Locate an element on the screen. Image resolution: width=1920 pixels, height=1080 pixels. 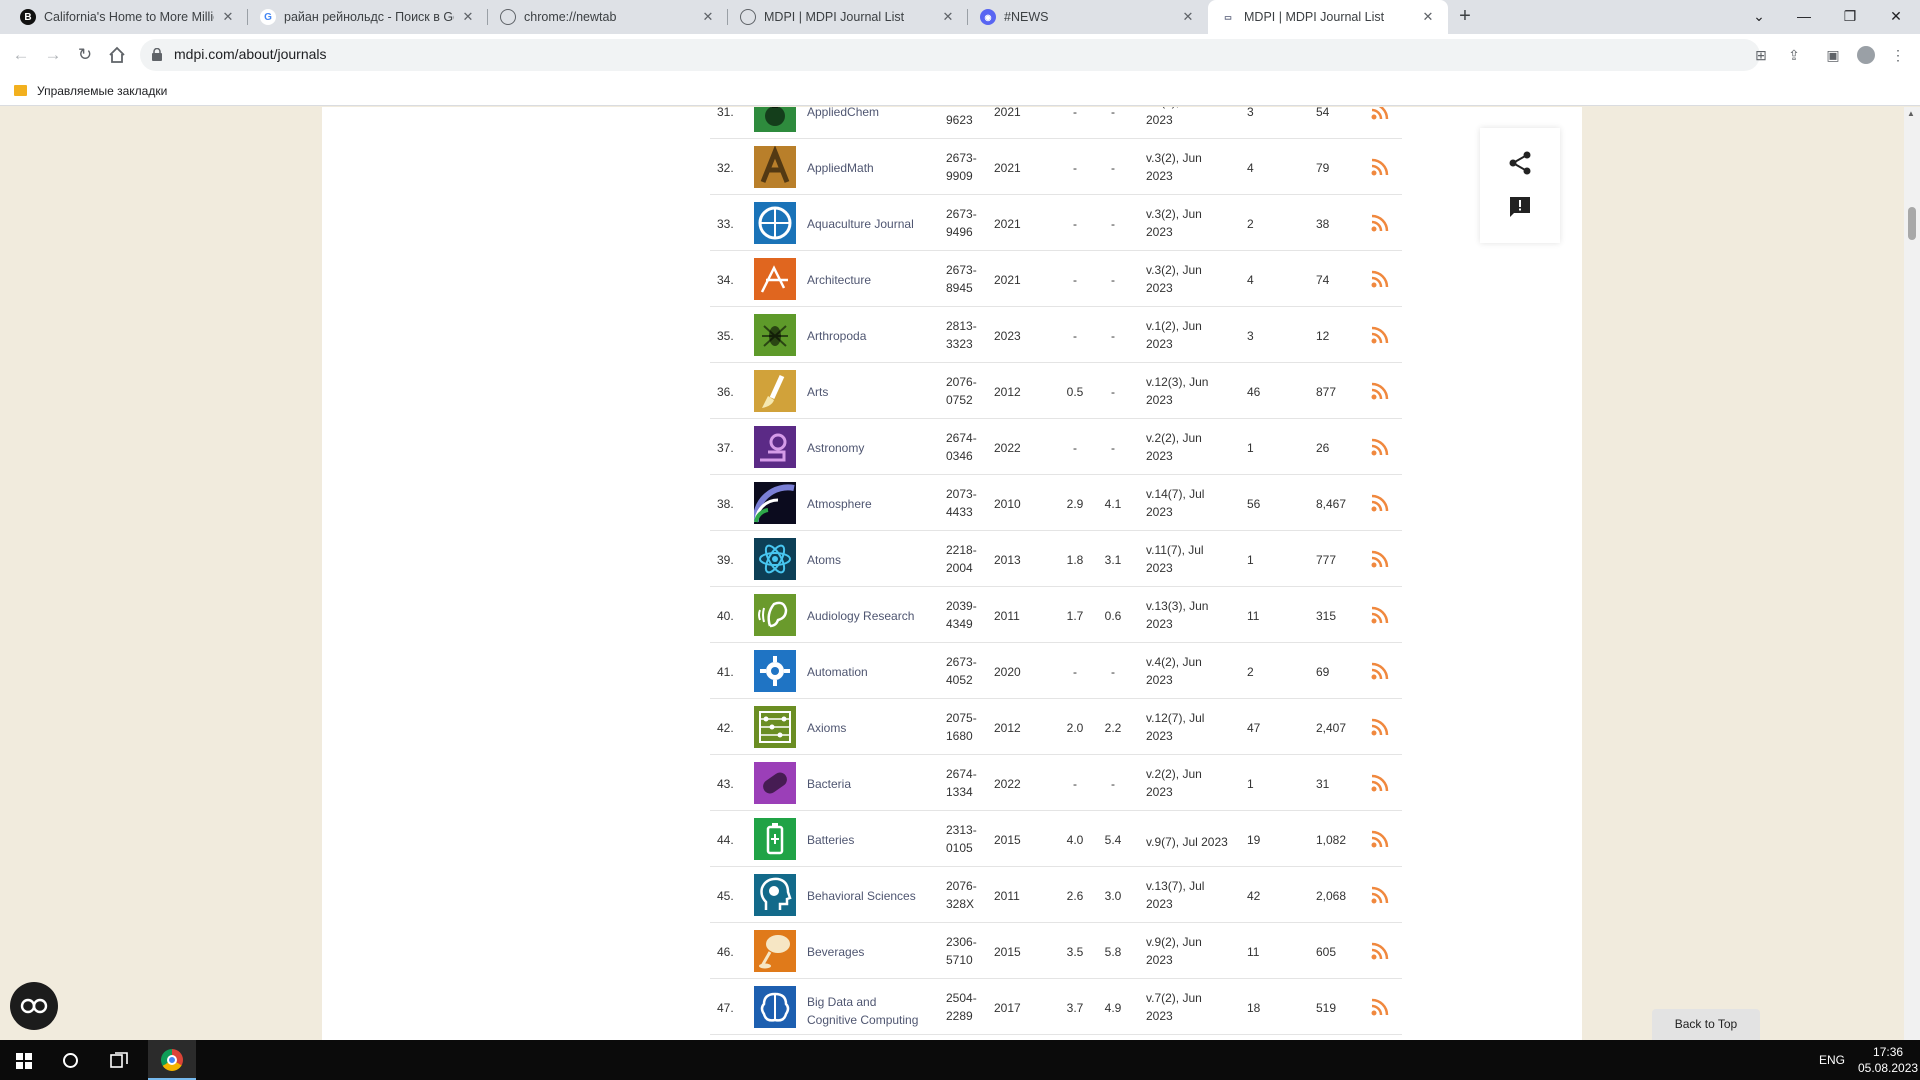
current-volume-link: v.13(3), Jun 2023 is located at coordinates (1194, 615).